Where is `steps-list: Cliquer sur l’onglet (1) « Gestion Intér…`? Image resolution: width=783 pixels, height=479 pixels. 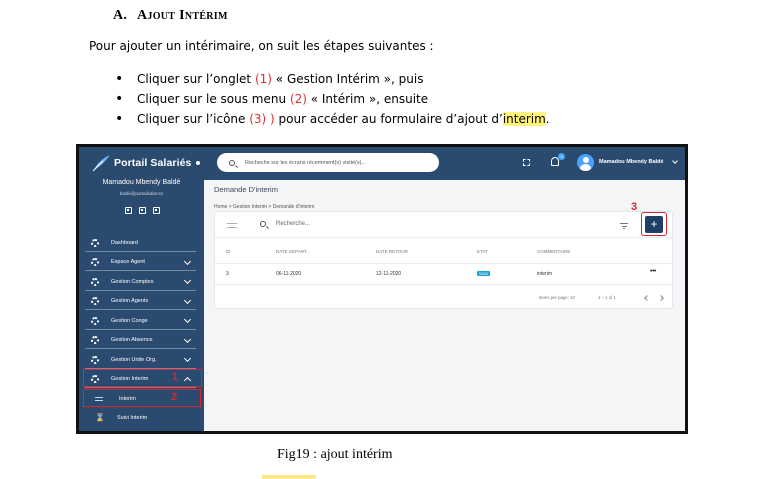
steps-list: Cliquer sur l’onglet (1) « Gestion Intér… is located at coordinates (331, 99).